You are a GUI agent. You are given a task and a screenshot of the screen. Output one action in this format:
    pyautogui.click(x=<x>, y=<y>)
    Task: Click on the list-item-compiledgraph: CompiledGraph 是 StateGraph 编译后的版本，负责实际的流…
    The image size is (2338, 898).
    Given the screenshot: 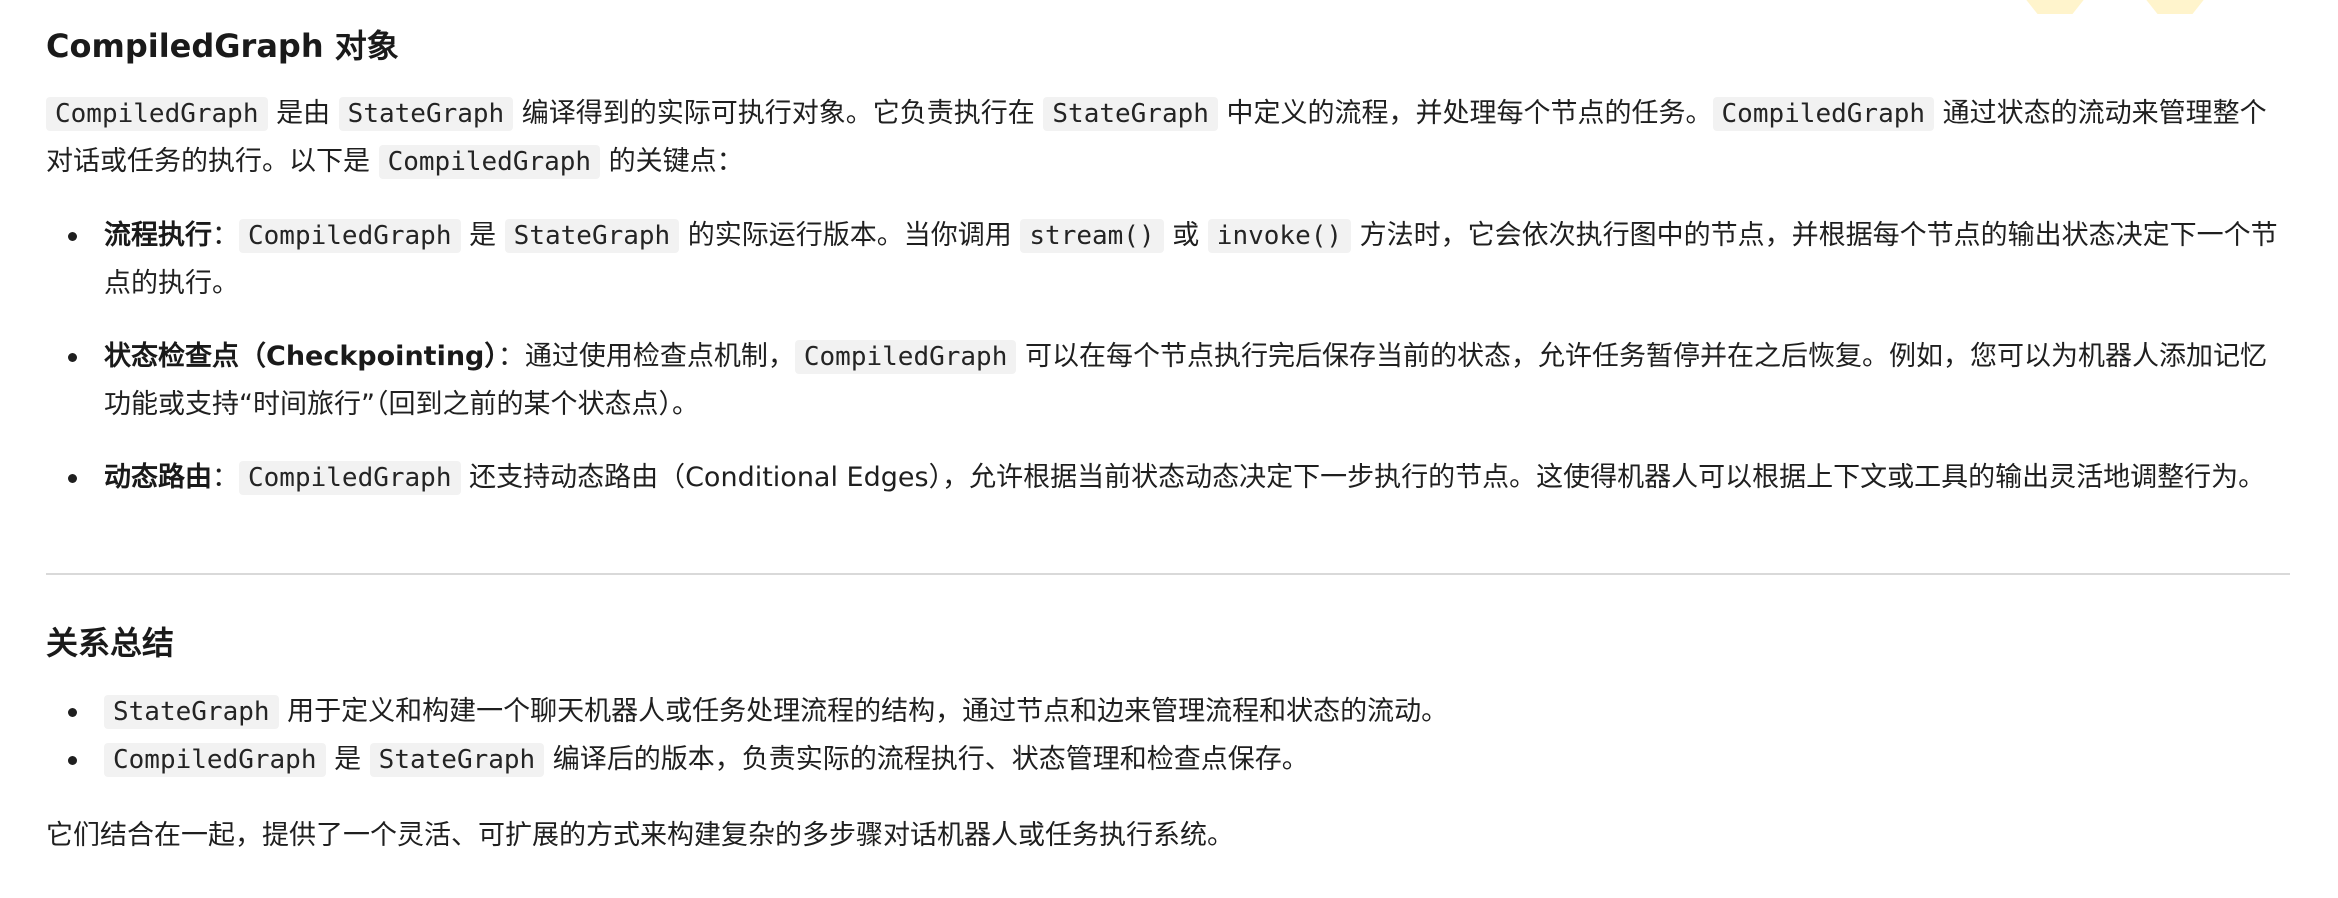 What is the action you would take?
    pyautogui.click(x=1168, y=760)
    